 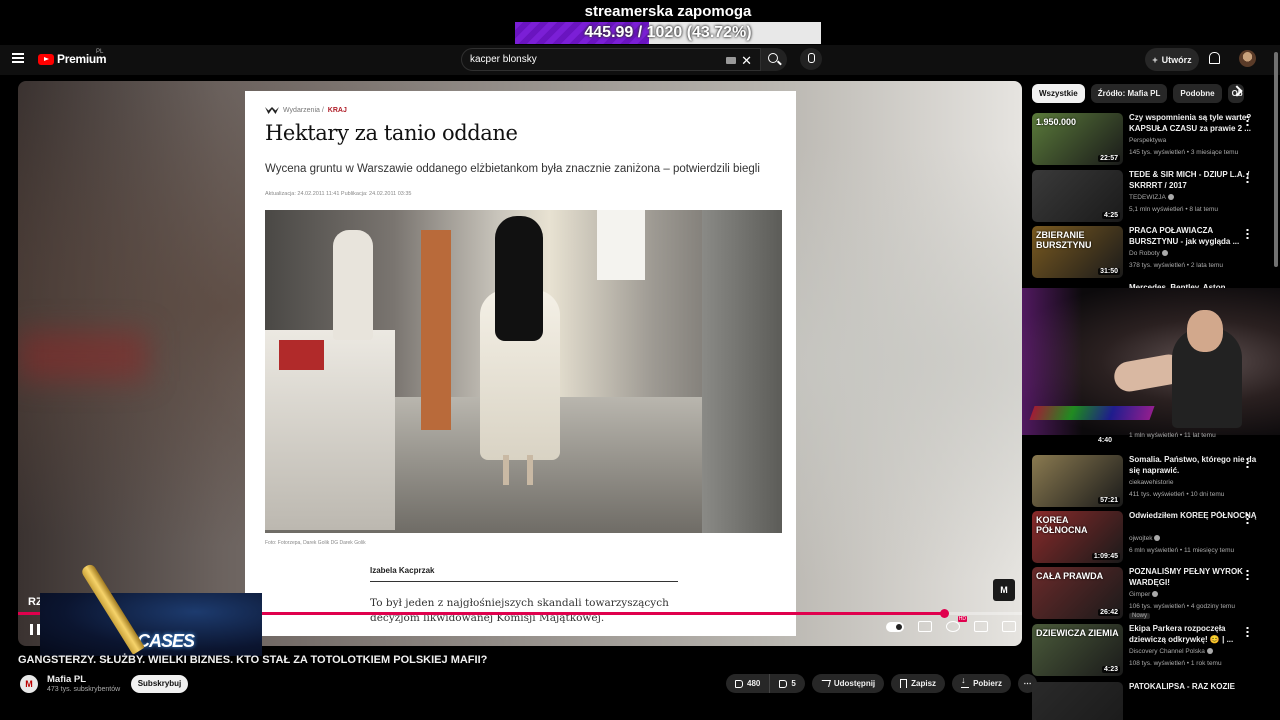 I want to click on recommendation-meta: 6 mln wyświetleń • 11 miesięcy temu, so click(x=1182, y=550).